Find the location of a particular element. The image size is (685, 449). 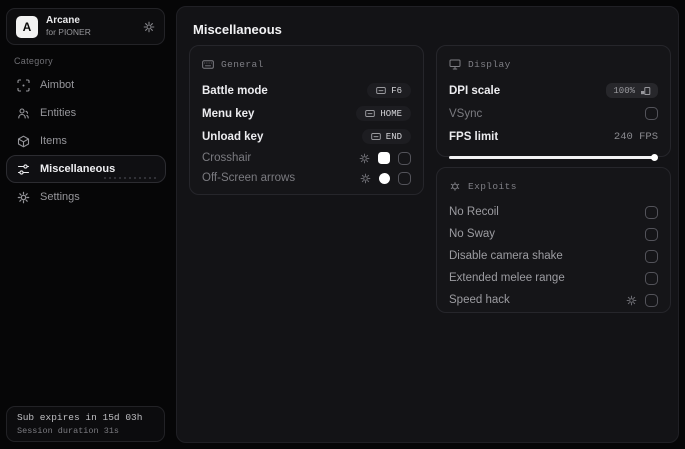

keybind-value: END is located at coordinates (393, 136).